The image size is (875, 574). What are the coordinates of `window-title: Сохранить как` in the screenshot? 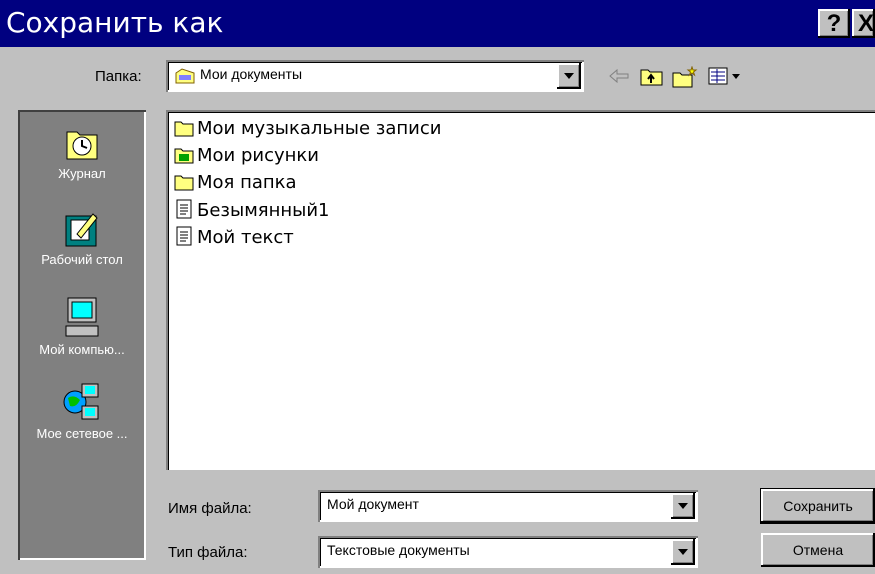 It's located at (115, 22).